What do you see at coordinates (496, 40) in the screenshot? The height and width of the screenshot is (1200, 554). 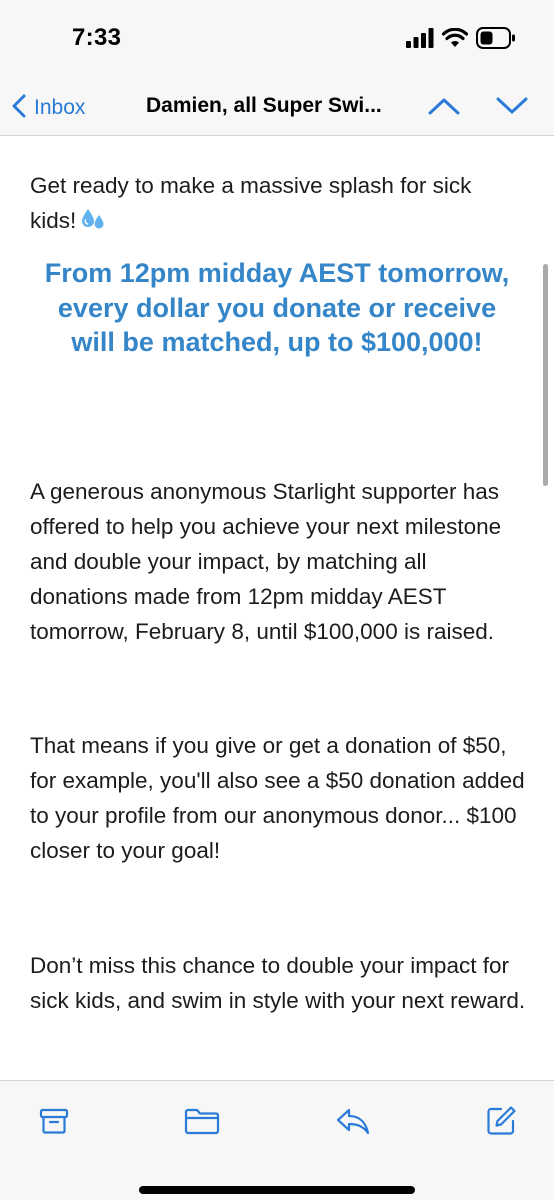 I see `battery-icon` at bounding box center [496, 40].